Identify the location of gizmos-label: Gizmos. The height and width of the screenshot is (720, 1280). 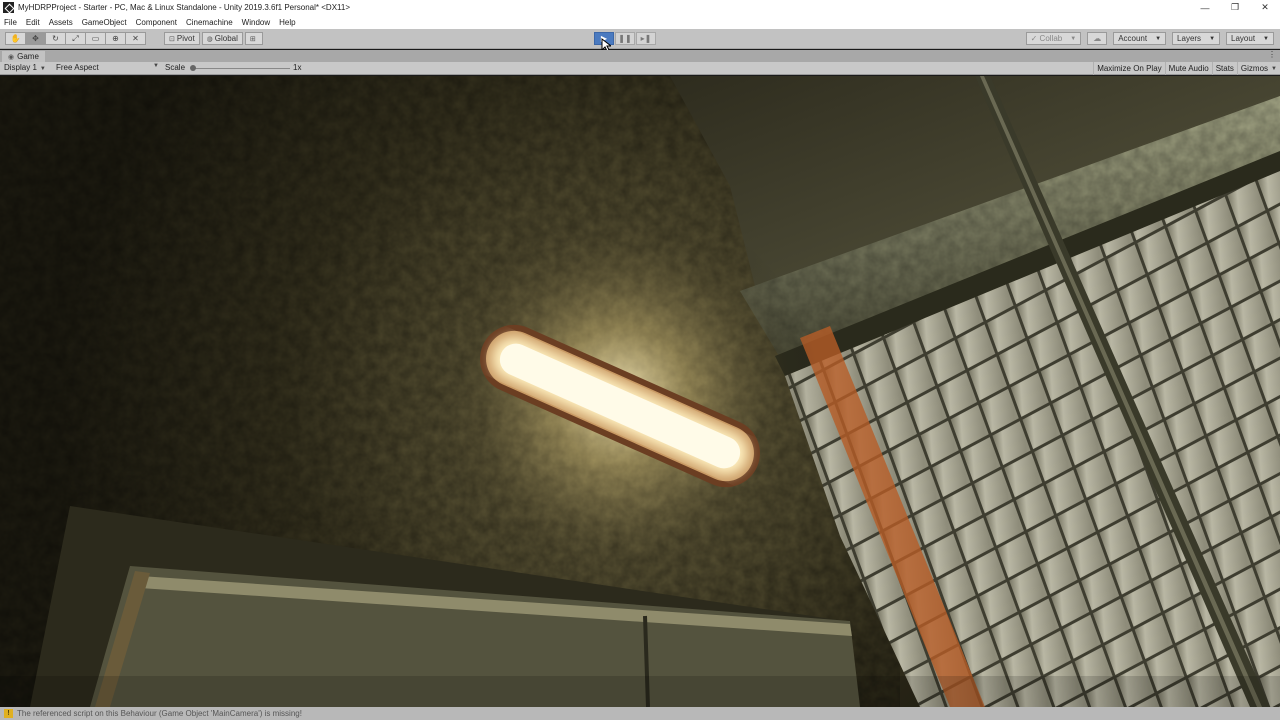
(1254, 68).